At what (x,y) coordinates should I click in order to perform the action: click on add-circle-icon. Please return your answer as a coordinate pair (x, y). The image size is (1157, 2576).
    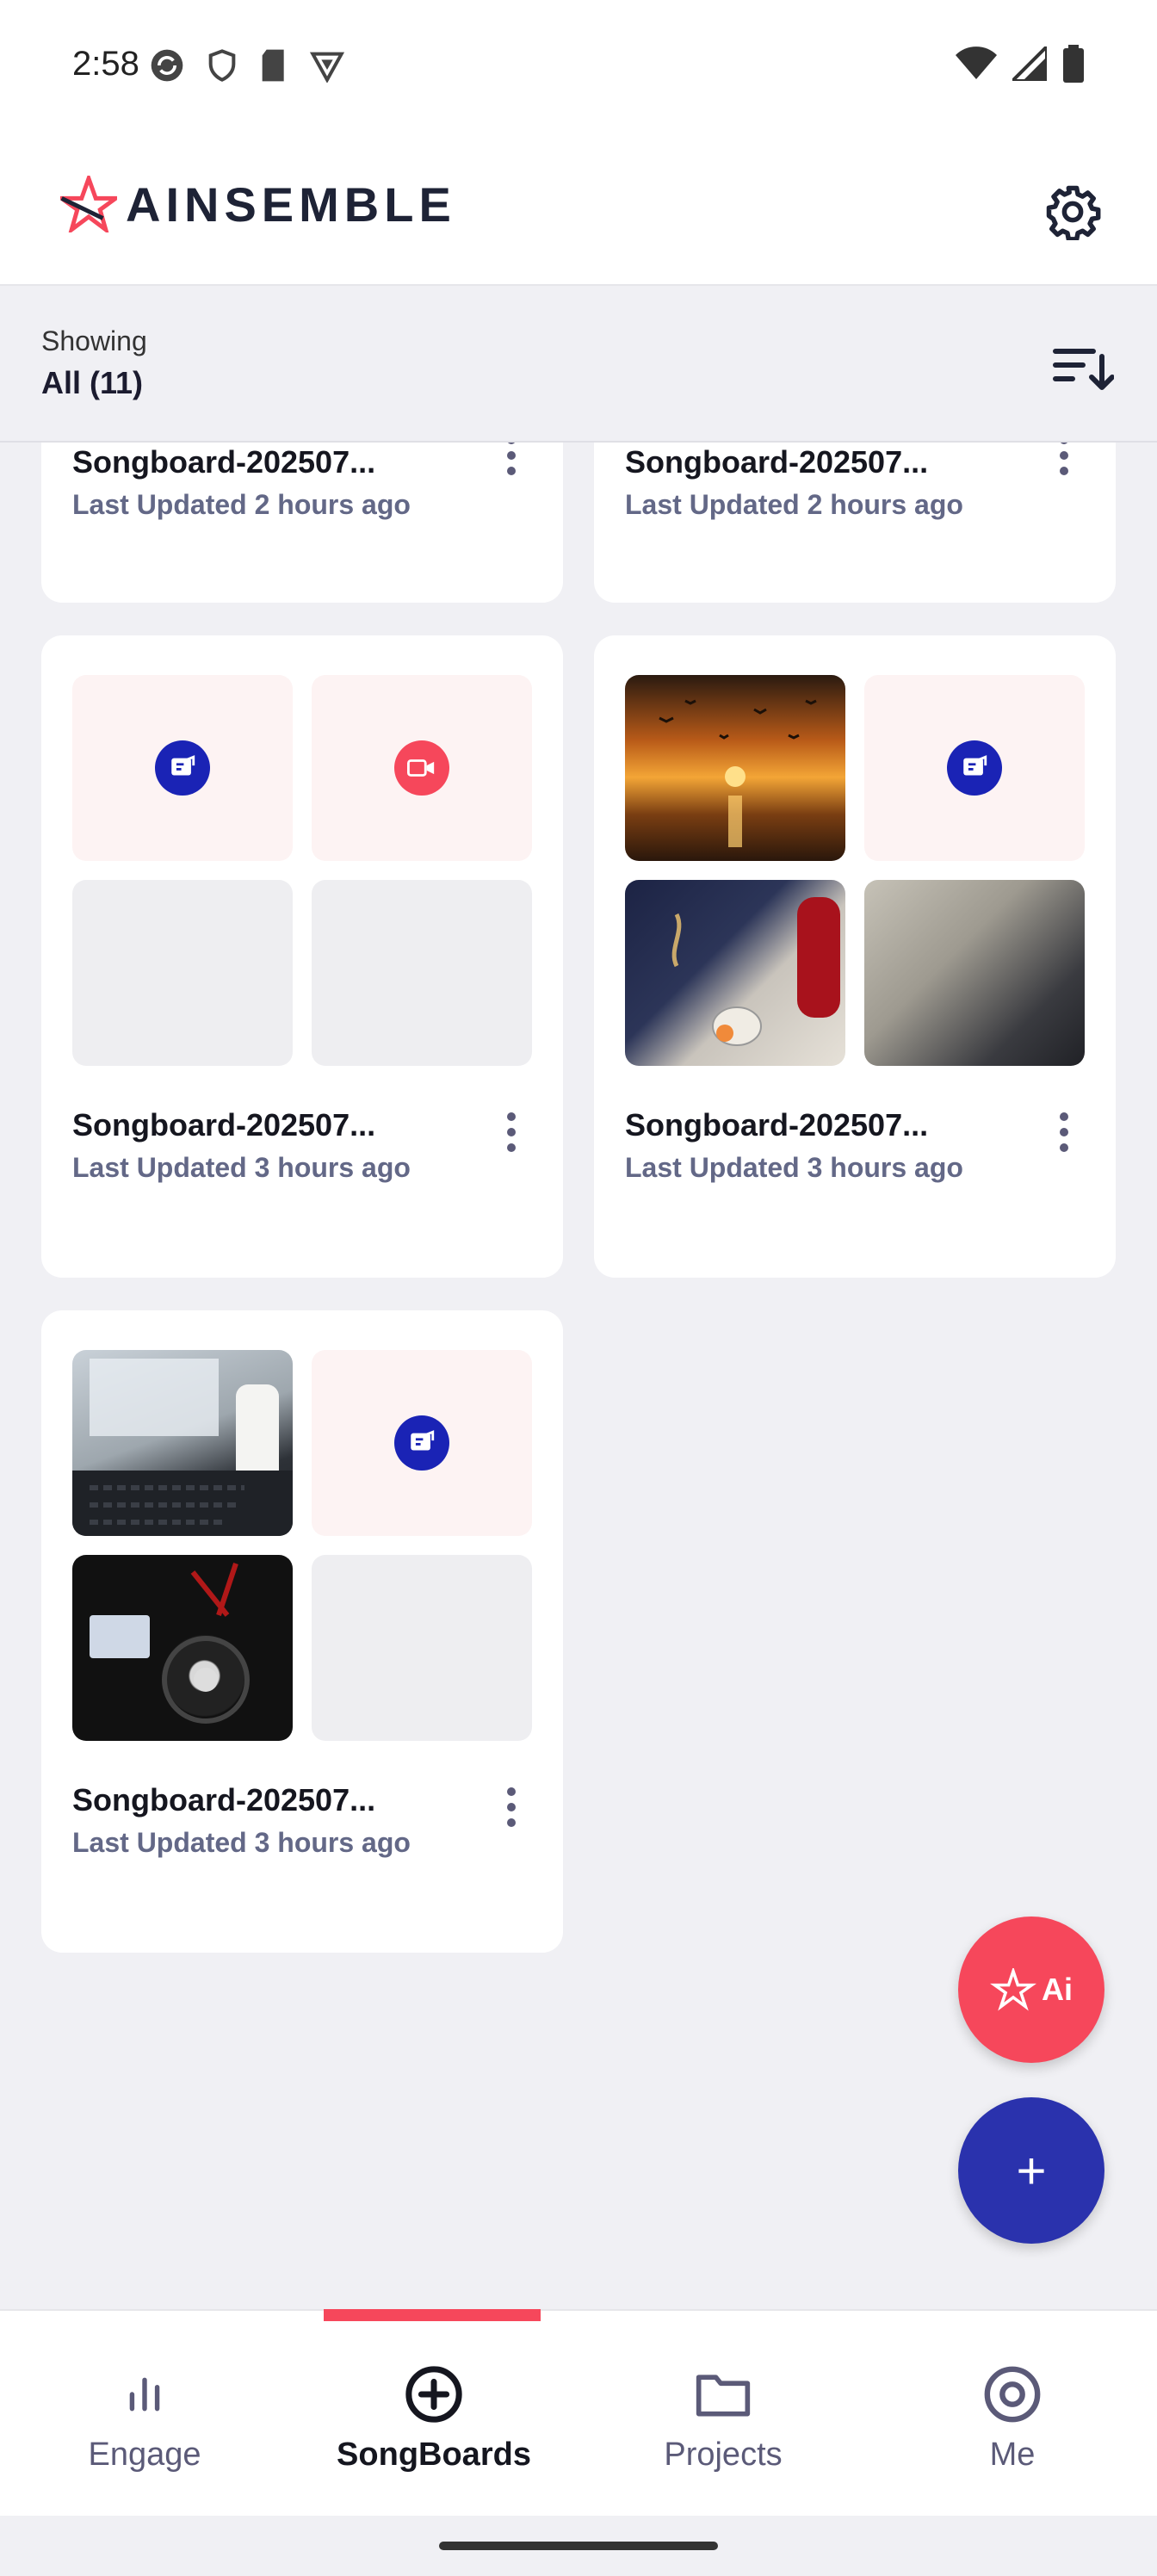
    Looking at the image, I should click on (433, 2394).